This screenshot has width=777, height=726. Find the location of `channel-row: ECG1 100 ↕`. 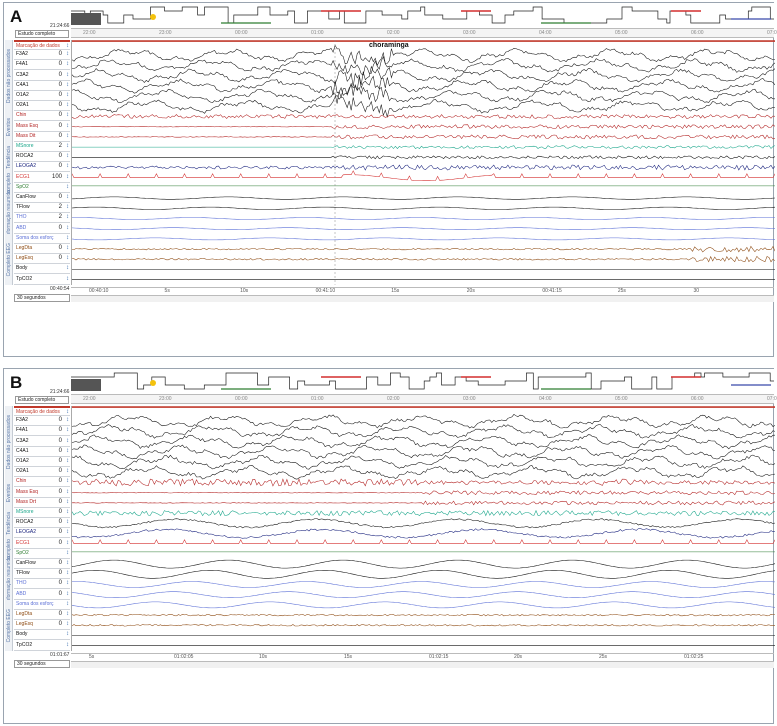

channel-row: ECG1 100 ↕ is located at coordinates (42, 177).